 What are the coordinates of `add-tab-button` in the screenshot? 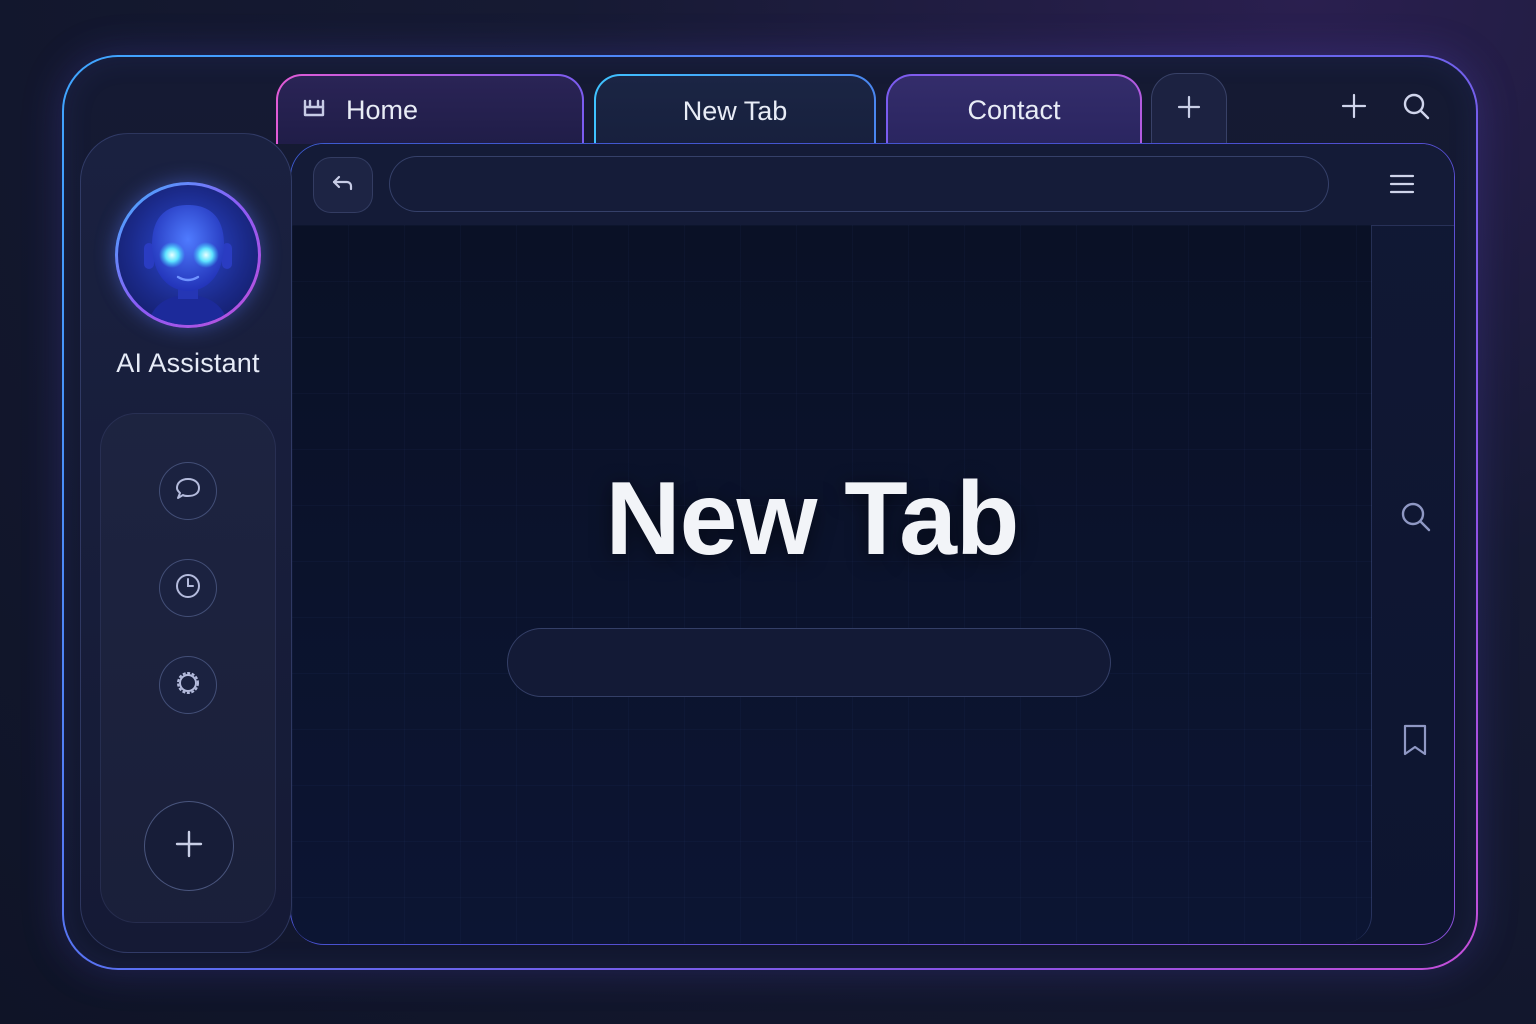 It's located at (1189, 109).